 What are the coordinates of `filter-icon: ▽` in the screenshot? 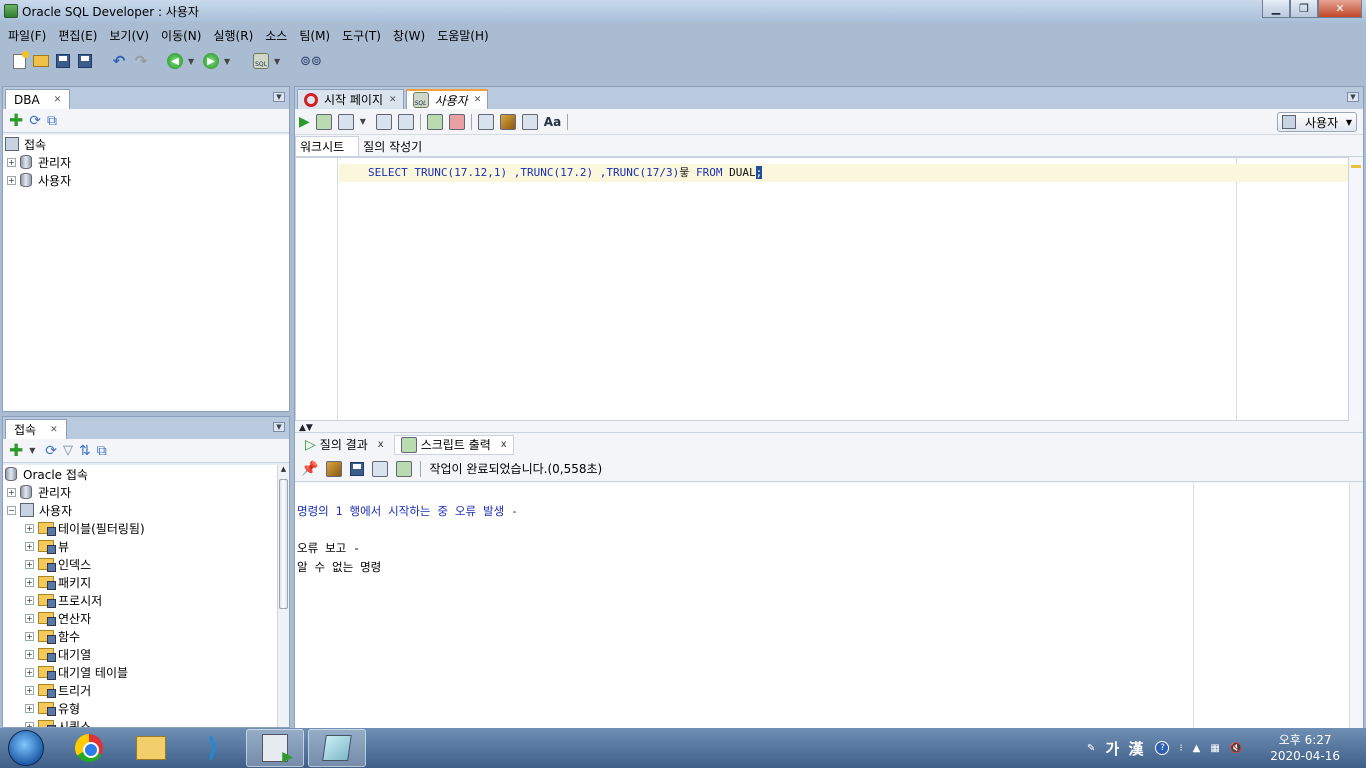 It's located at (68, 450).